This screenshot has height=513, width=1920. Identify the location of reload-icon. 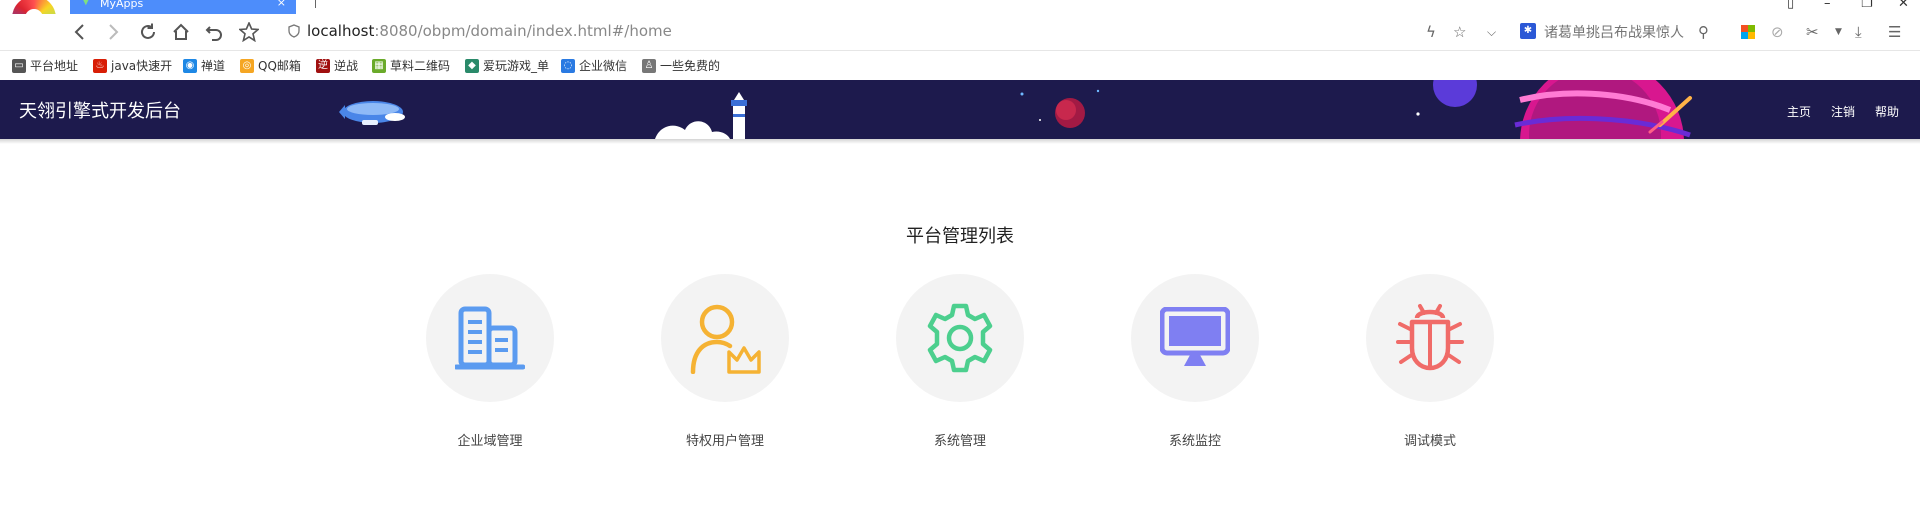
(148, 32).